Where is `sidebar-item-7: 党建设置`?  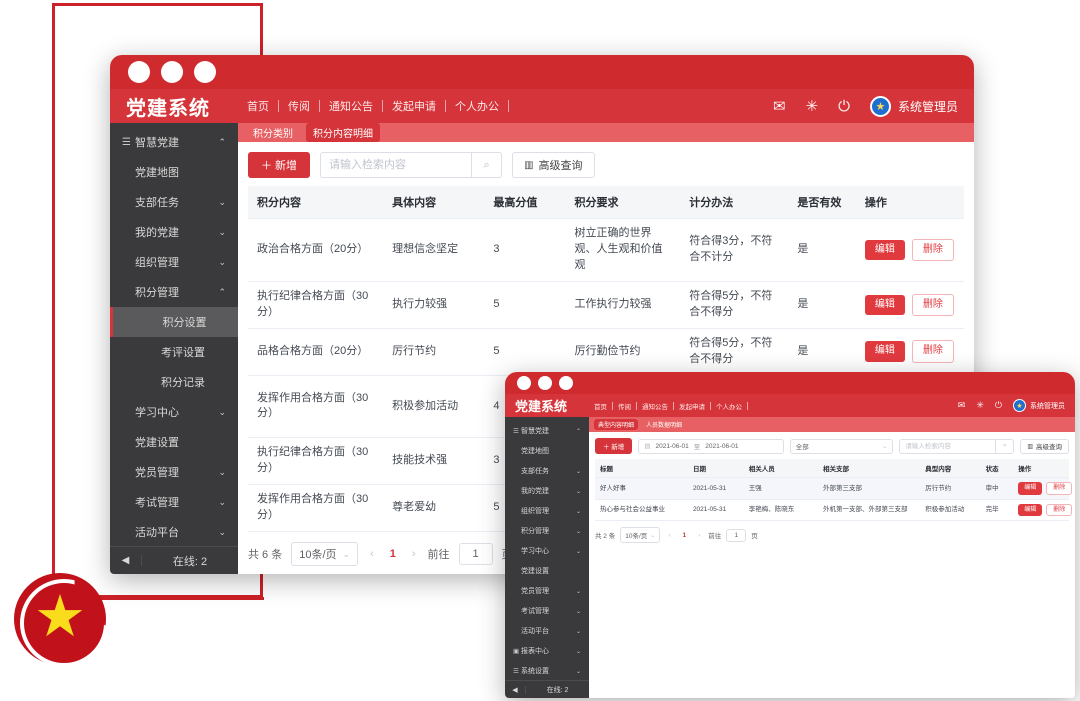 sidebar-item-7: 党建设置 is located at coordinates (547, 571).